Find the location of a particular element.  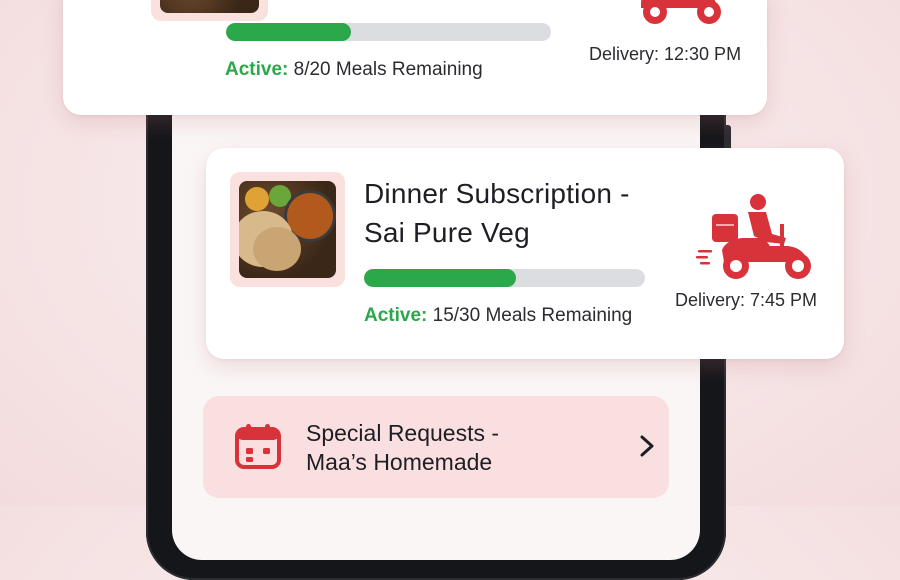

meals-remaining-text: 15/30 Meals Remaining is located at coordinates (532, 315).